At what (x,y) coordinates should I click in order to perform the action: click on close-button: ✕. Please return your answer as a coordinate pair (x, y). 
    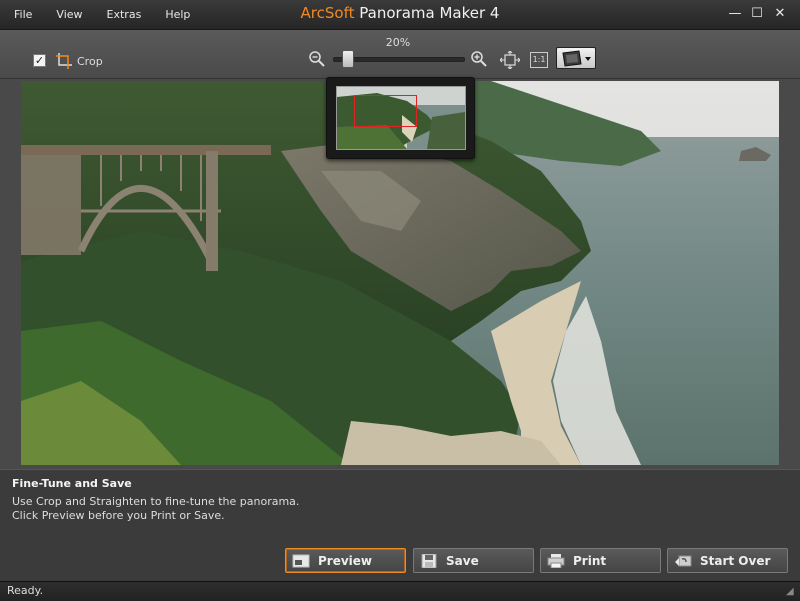
    Looking at the image, I should click on (780, 14).